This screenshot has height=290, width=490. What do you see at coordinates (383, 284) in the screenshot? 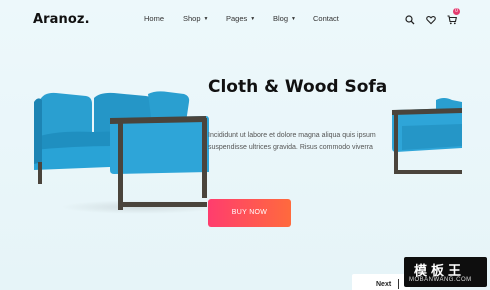
I see `slider-next-button: Next` at bounding box center [383, 284].